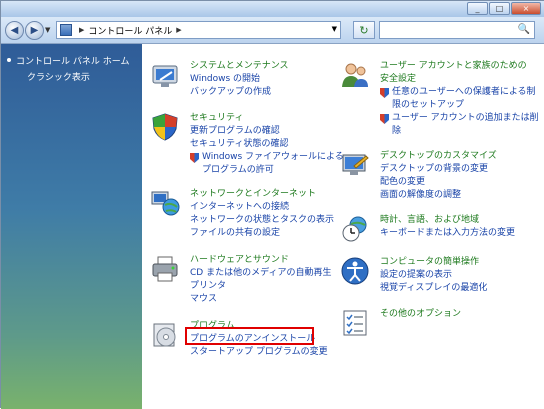  What do you see at coordinates (447, 233) in the screenshot?
I see `link-keyboard-input: キーボードまたは入力方法の変更` at bounding box center [447, 233].